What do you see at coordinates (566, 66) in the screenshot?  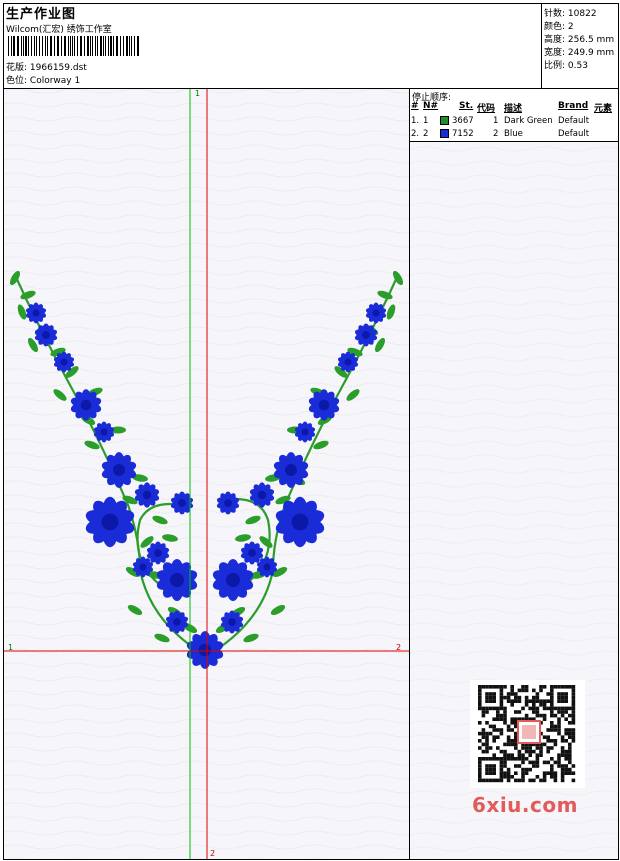 I see `stat-scale: 比例: 0.53` at bounding box center [566, 66].